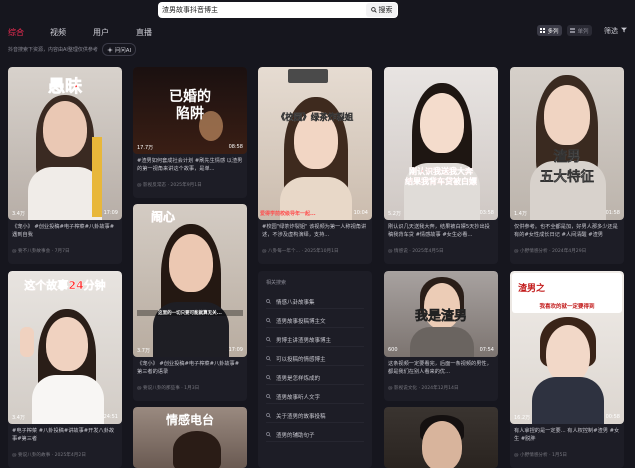 The width and height of the screenshot is (635, 468). What do you see at coordinates (553, 31) in the screenshot?
I see `grid-view-label: 多列` at bounding box center [553, 31].